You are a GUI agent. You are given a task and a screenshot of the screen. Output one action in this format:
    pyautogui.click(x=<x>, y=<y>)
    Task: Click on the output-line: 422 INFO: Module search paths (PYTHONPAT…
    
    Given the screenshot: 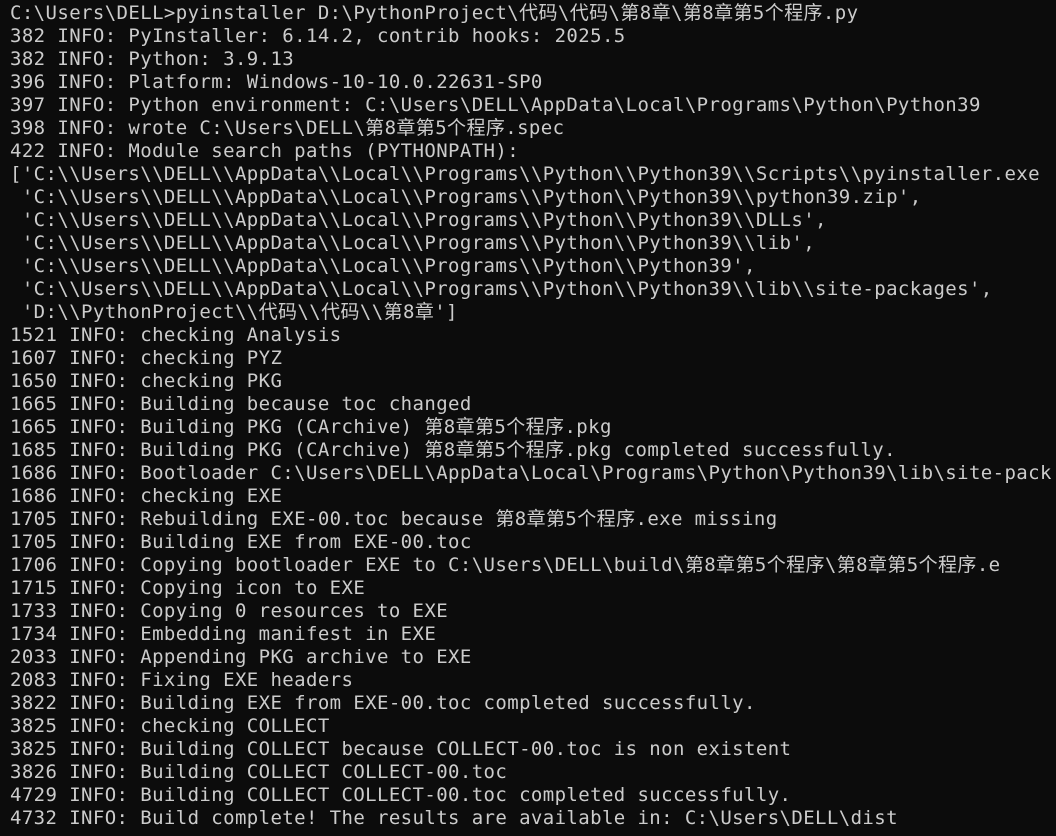 What is the action you would take?
    pyautogui.click(x=265, y=151)
    